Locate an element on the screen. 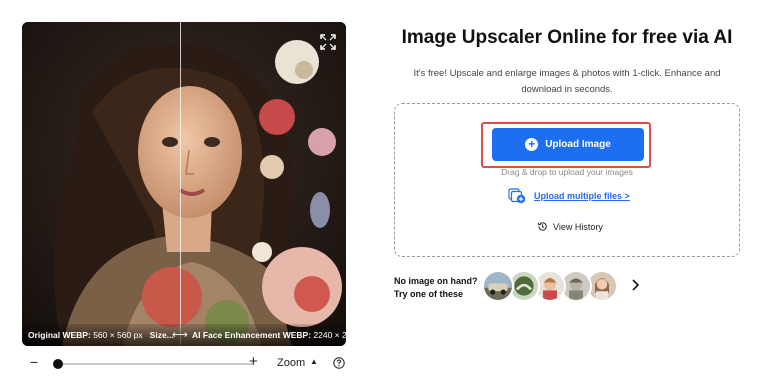 Image resolution: width=768 pixels, height=380 pixels. page-title: Image Upscaler Online for free via AI is located at coordinates (567, 37).